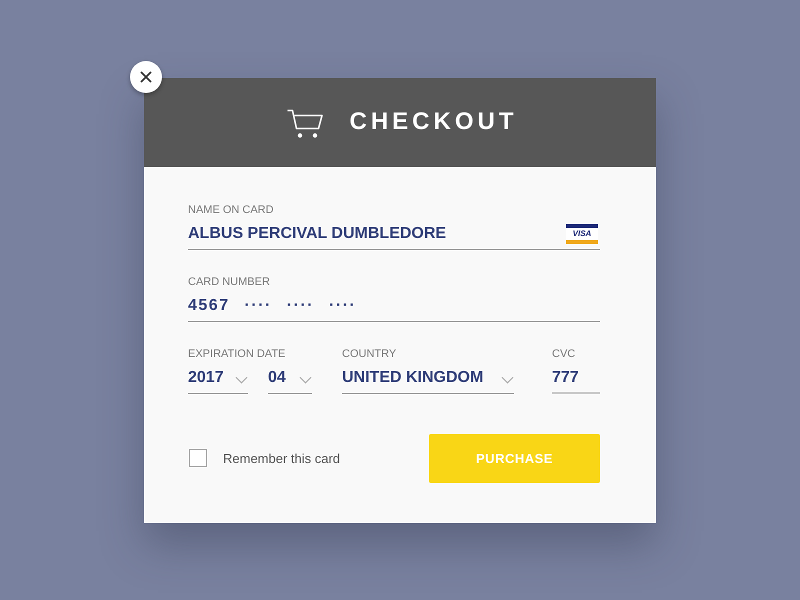  What do you see at coordinates (281, 458) in the screenshot?
I see `checkbox-label: Remember this card` at bounding box center [281, 458].